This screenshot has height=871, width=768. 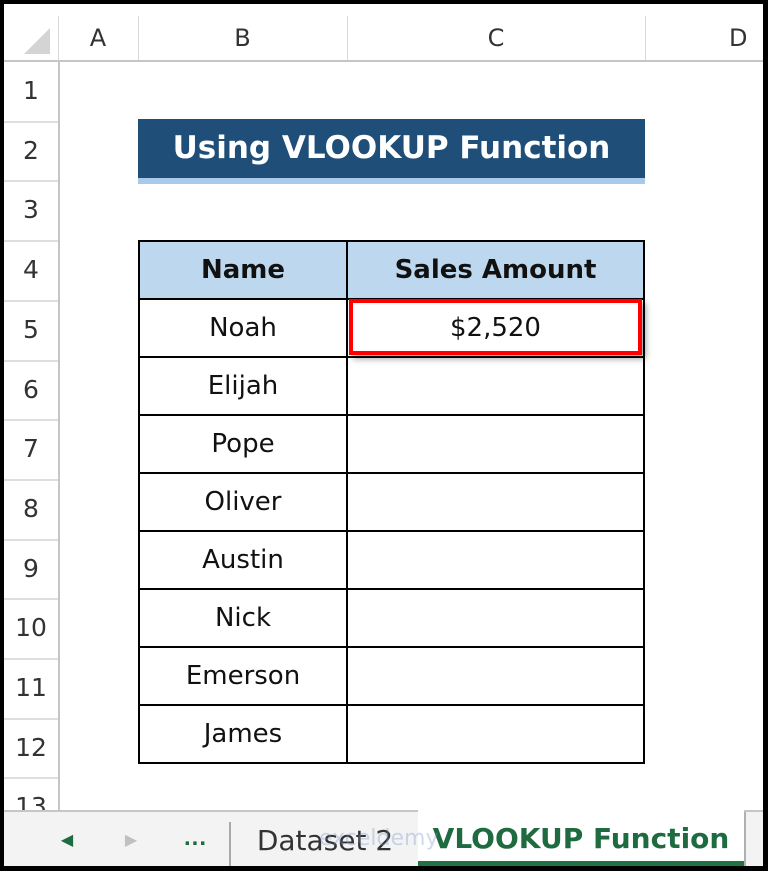 What do you see at coordinates (67, 841) in the screenshot?
I see `previous-sheet-icon: ◀` at bounding box center [67, 841].